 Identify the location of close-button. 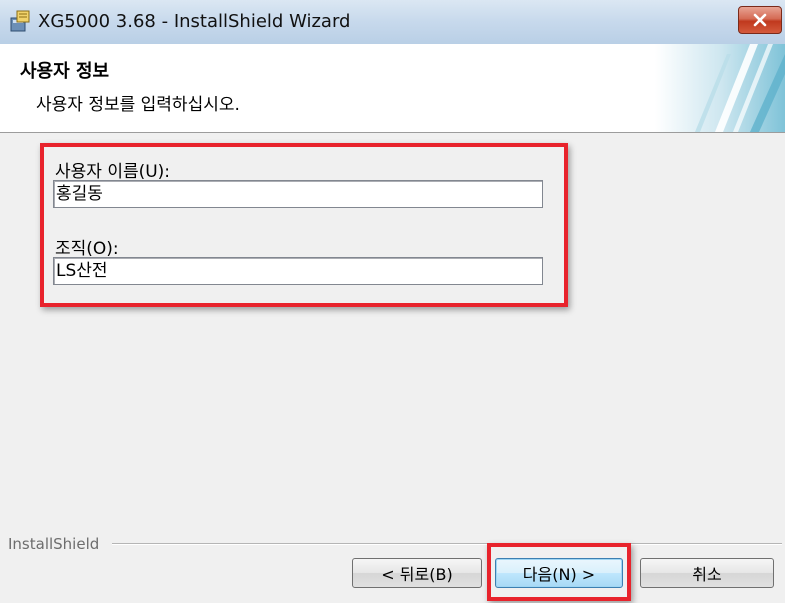
(760, 20).